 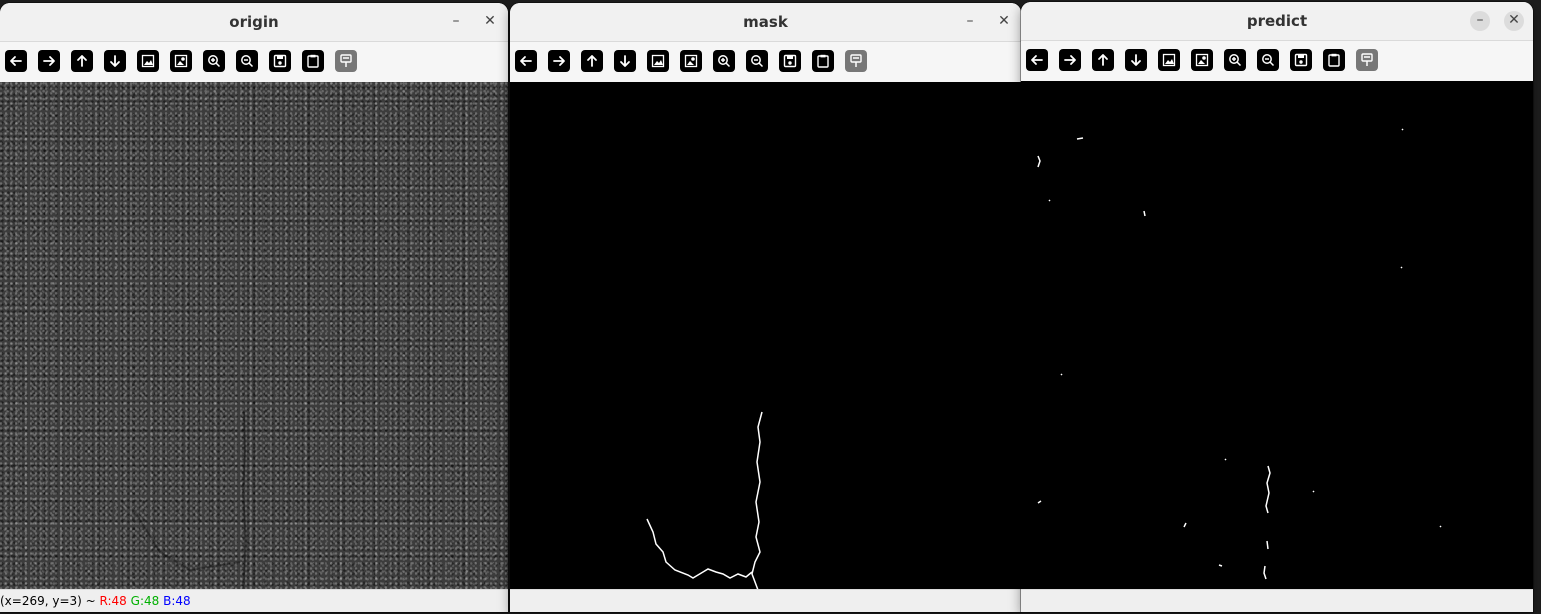 I want to click on titlebar: origin – ✕, so click(x=254, y=22).